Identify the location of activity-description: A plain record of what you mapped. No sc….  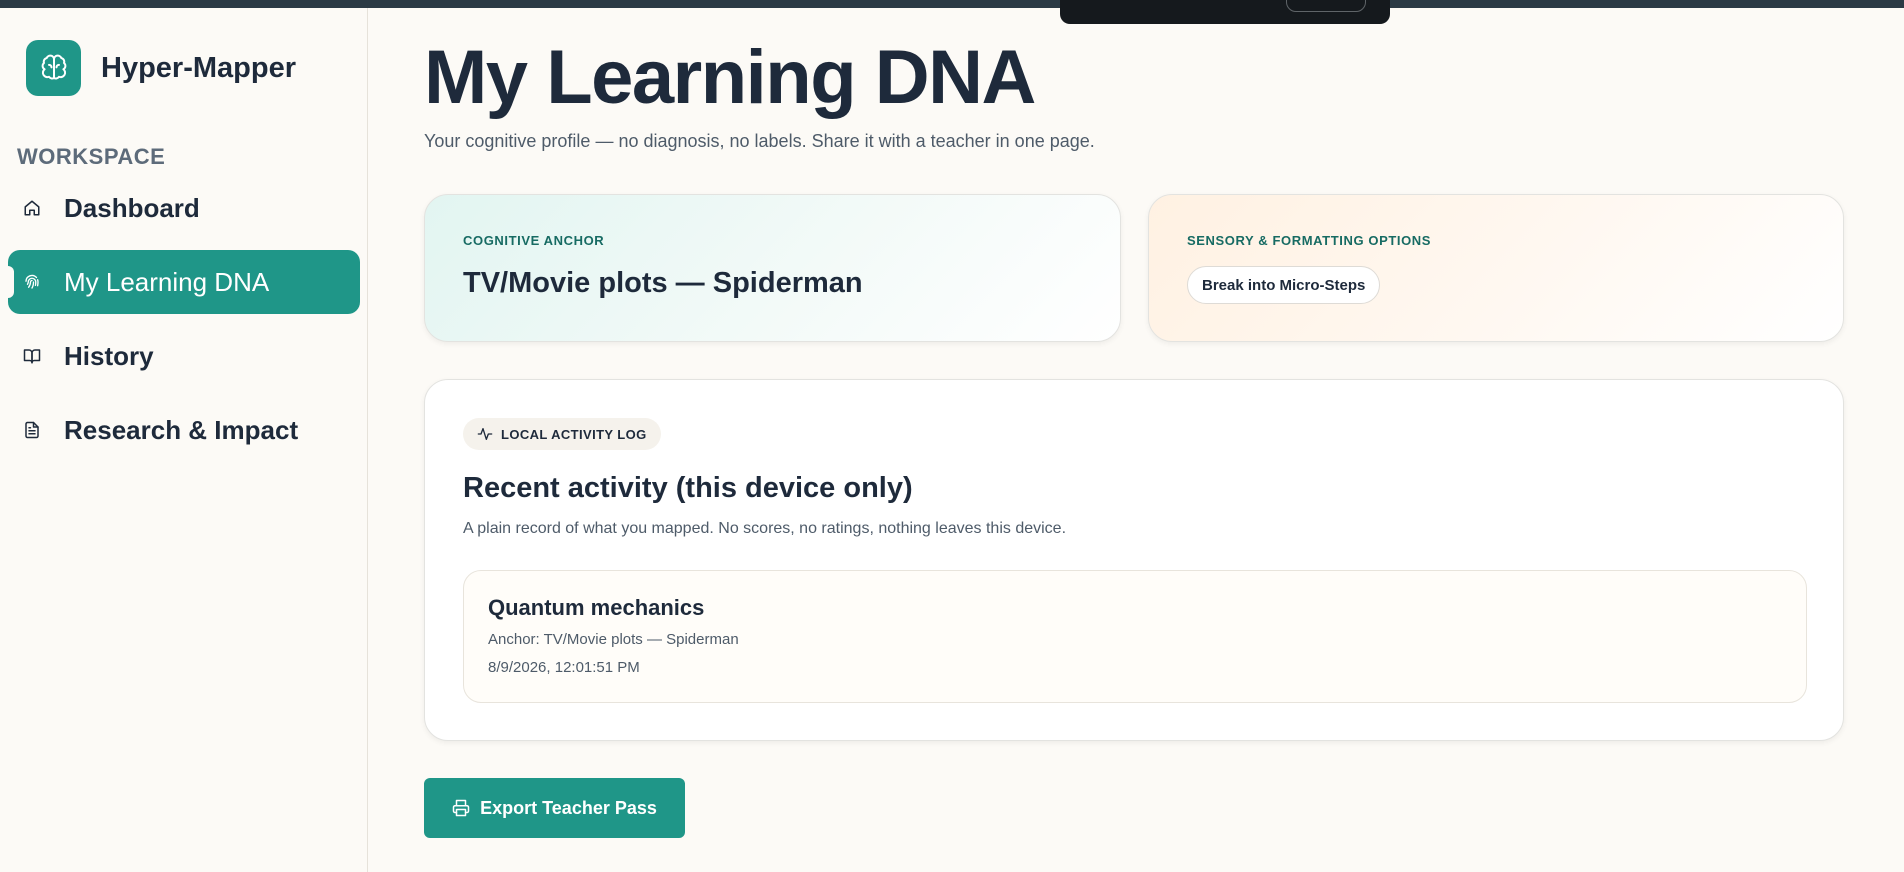
(765, 528).